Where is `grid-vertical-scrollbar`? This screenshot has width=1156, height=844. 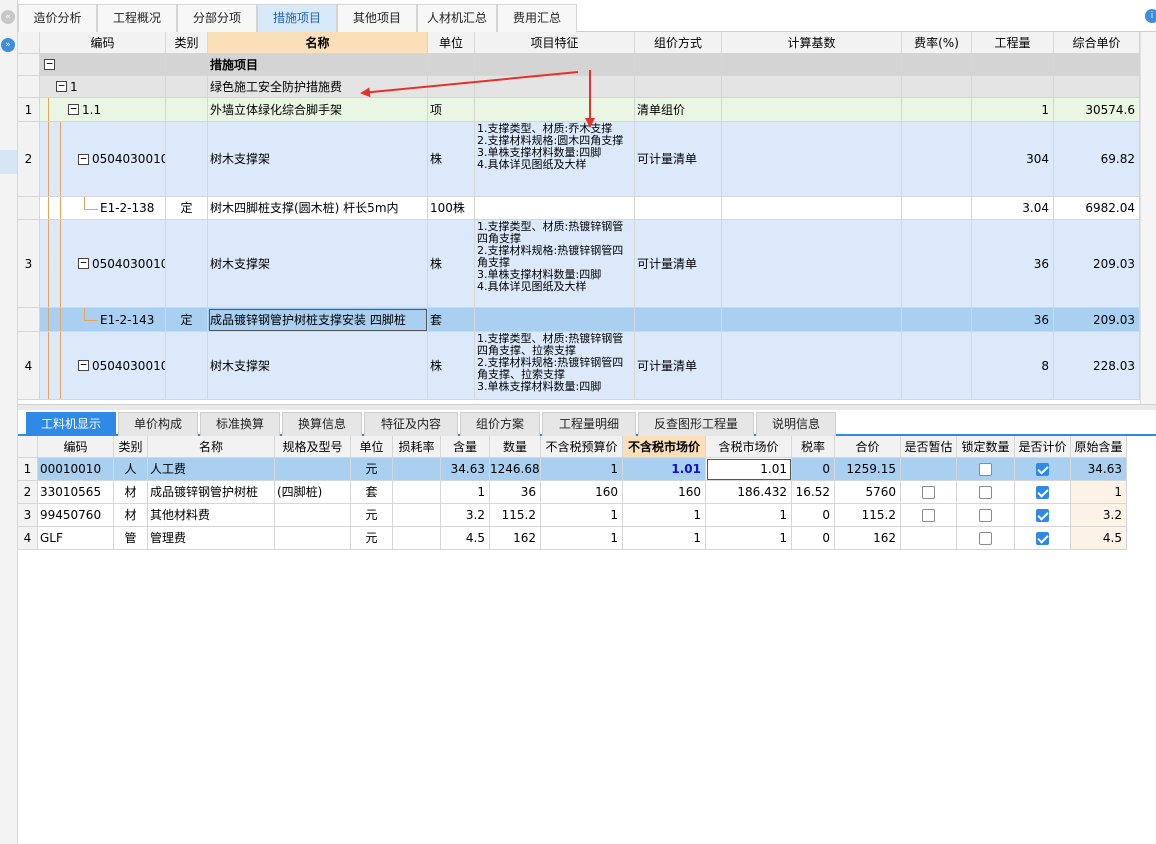
grid-vertical-scrollbar is located at coordinates (1148, 218).